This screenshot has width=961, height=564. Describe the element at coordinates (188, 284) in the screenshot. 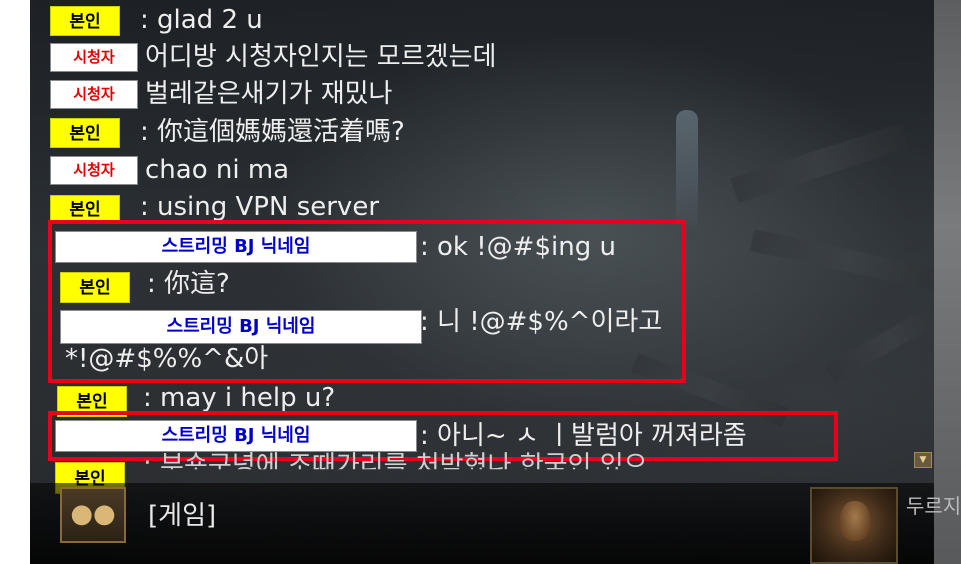

I see `chat-message: : 你這?` at that location.